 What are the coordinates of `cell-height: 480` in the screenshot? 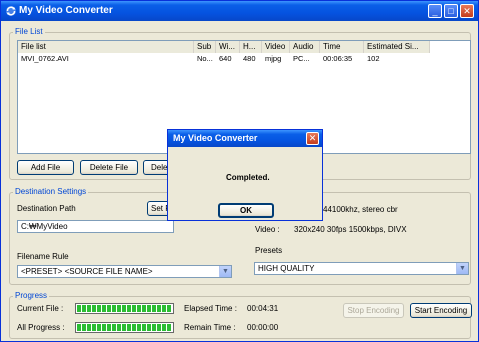 It's located at (249, 58).